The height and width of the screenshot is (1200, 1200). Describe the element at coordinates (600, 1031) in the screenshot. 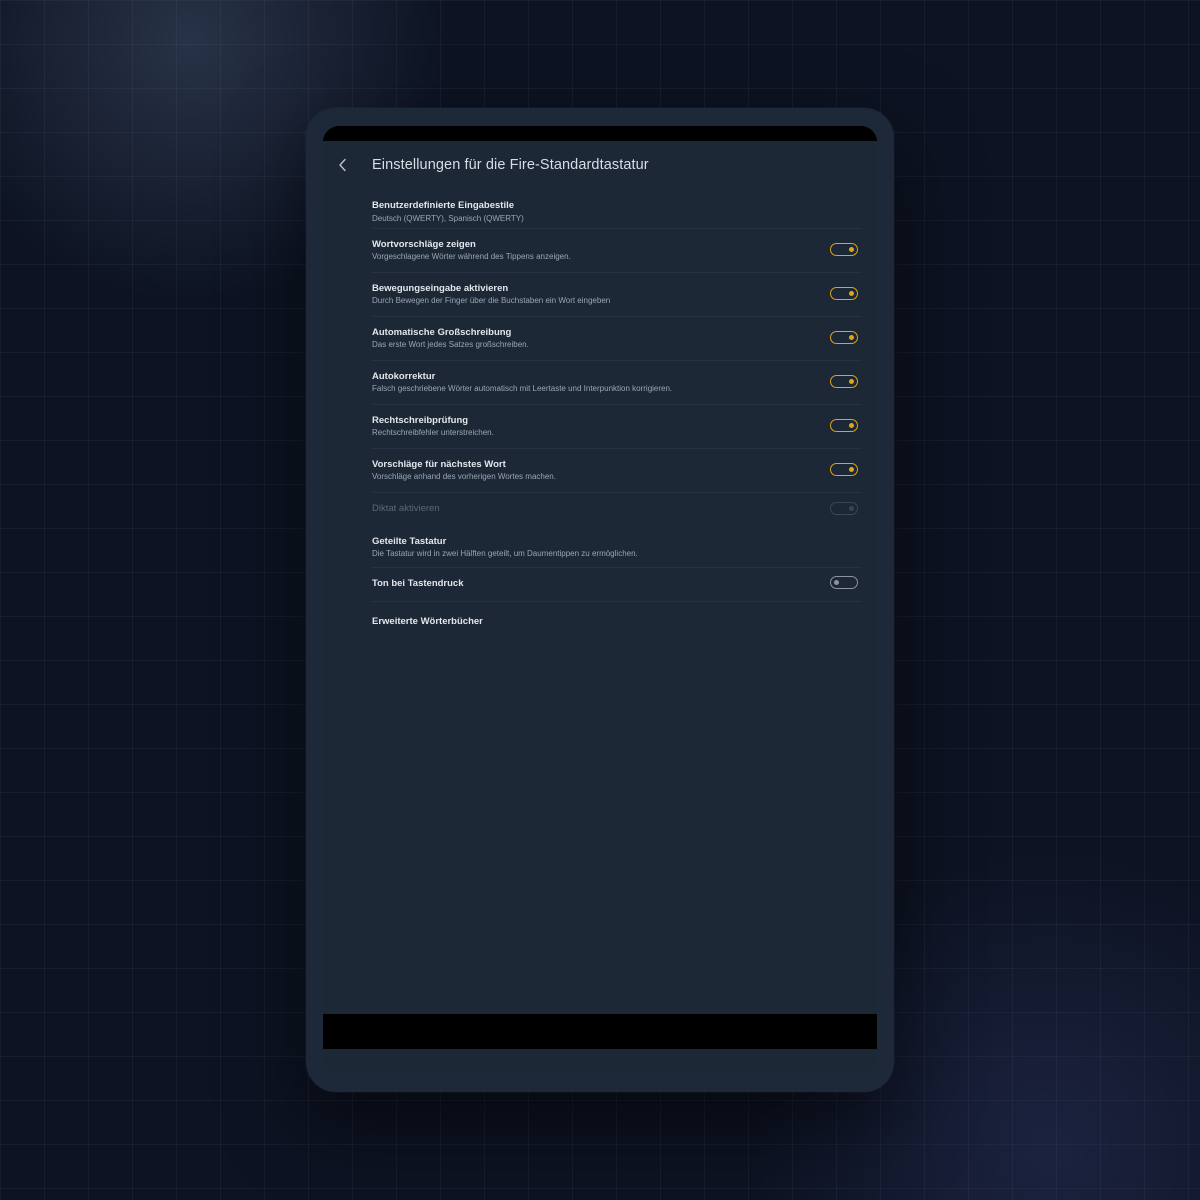

I see `navigation-bar` at that location.